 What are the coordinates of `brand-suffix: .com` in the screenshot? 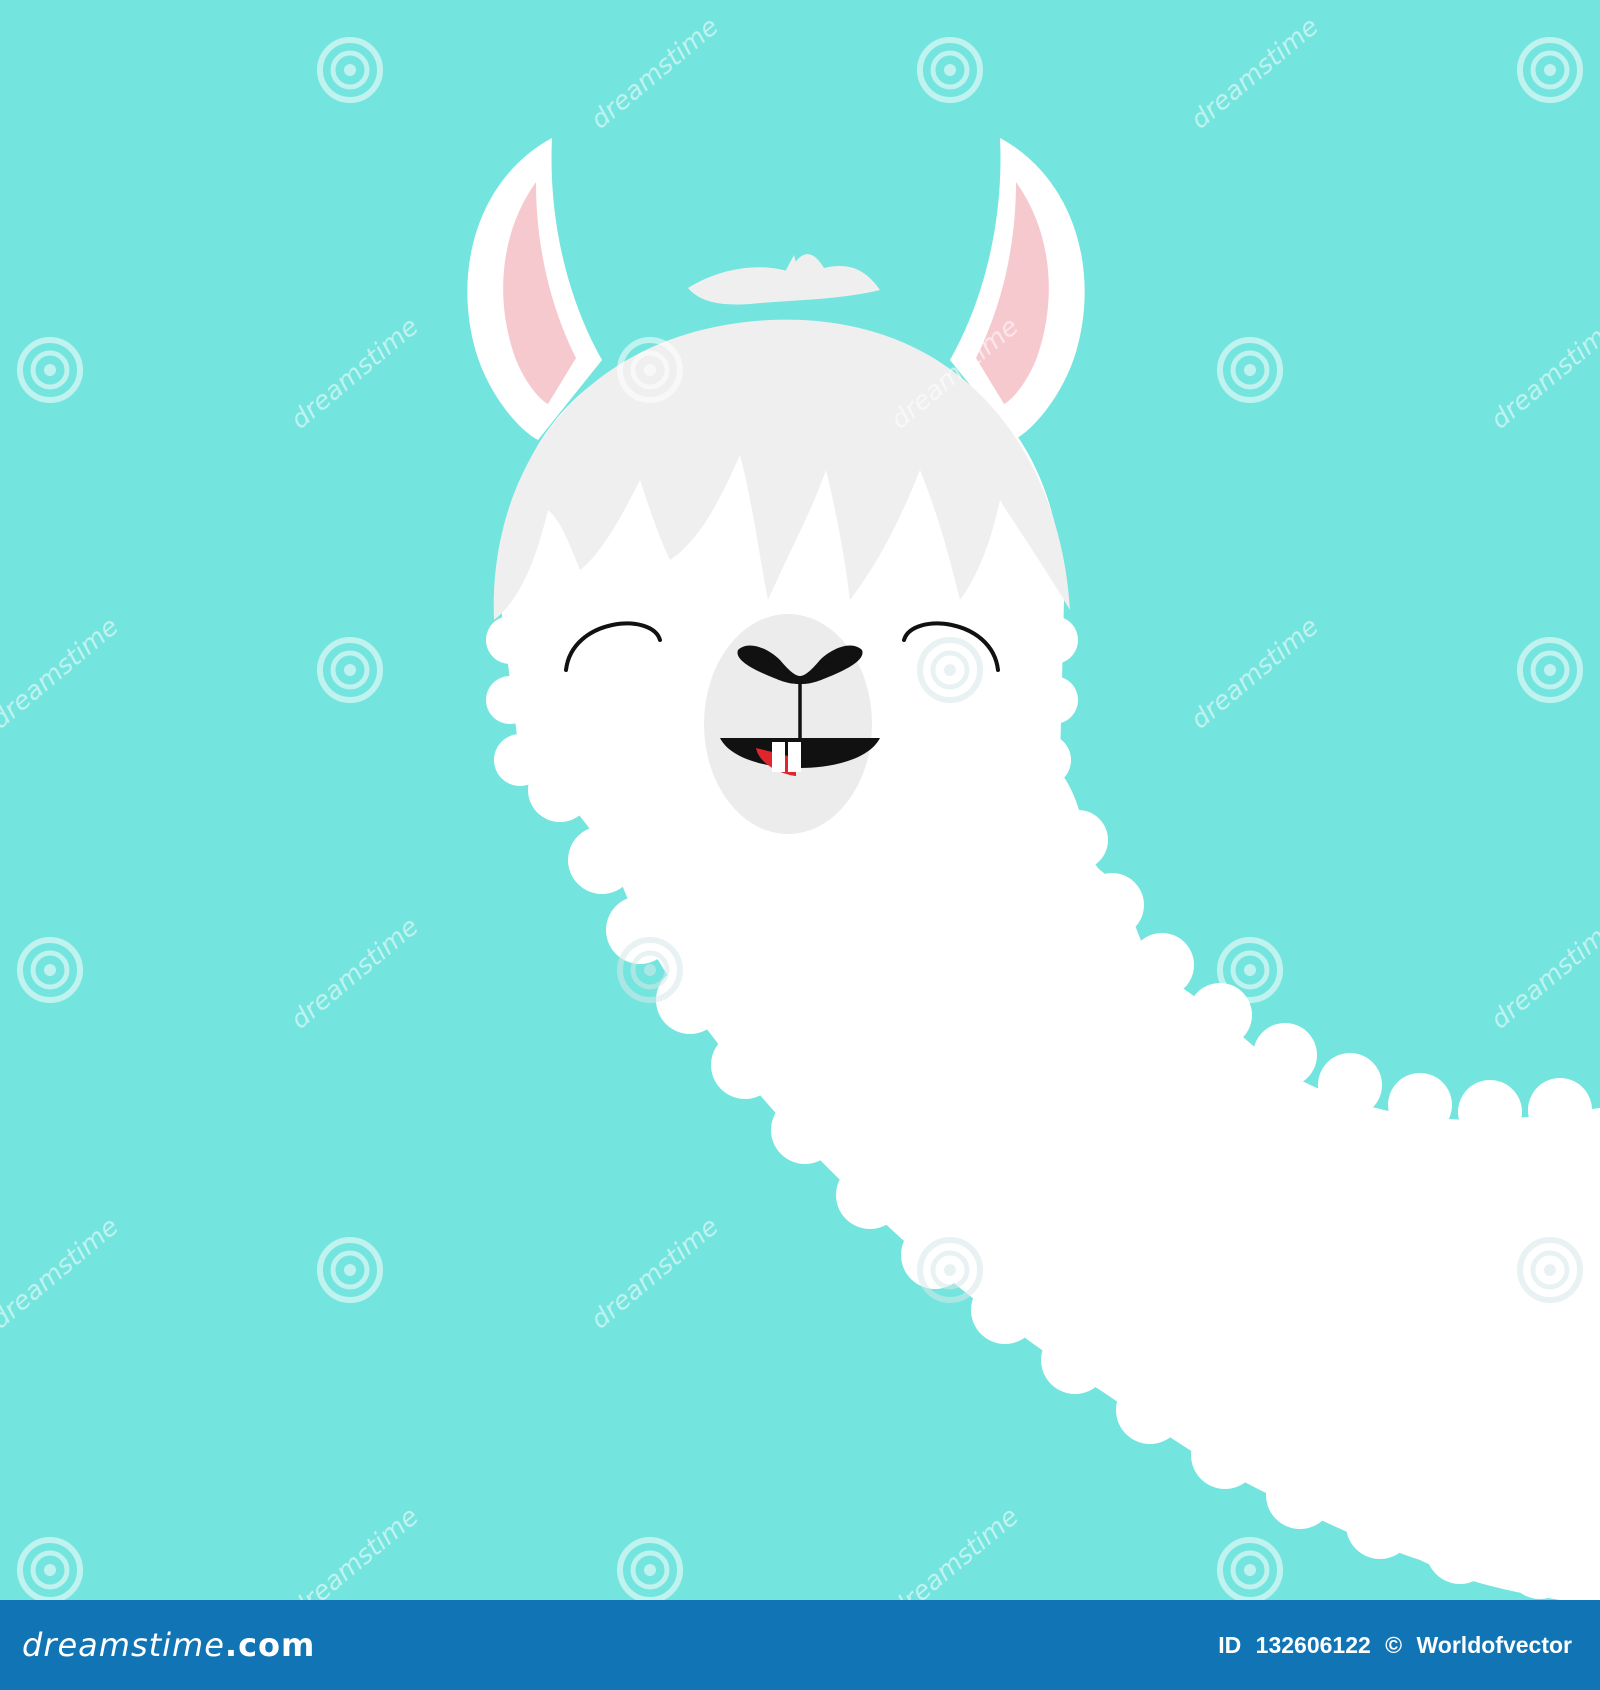 It's located at (270, 1645).